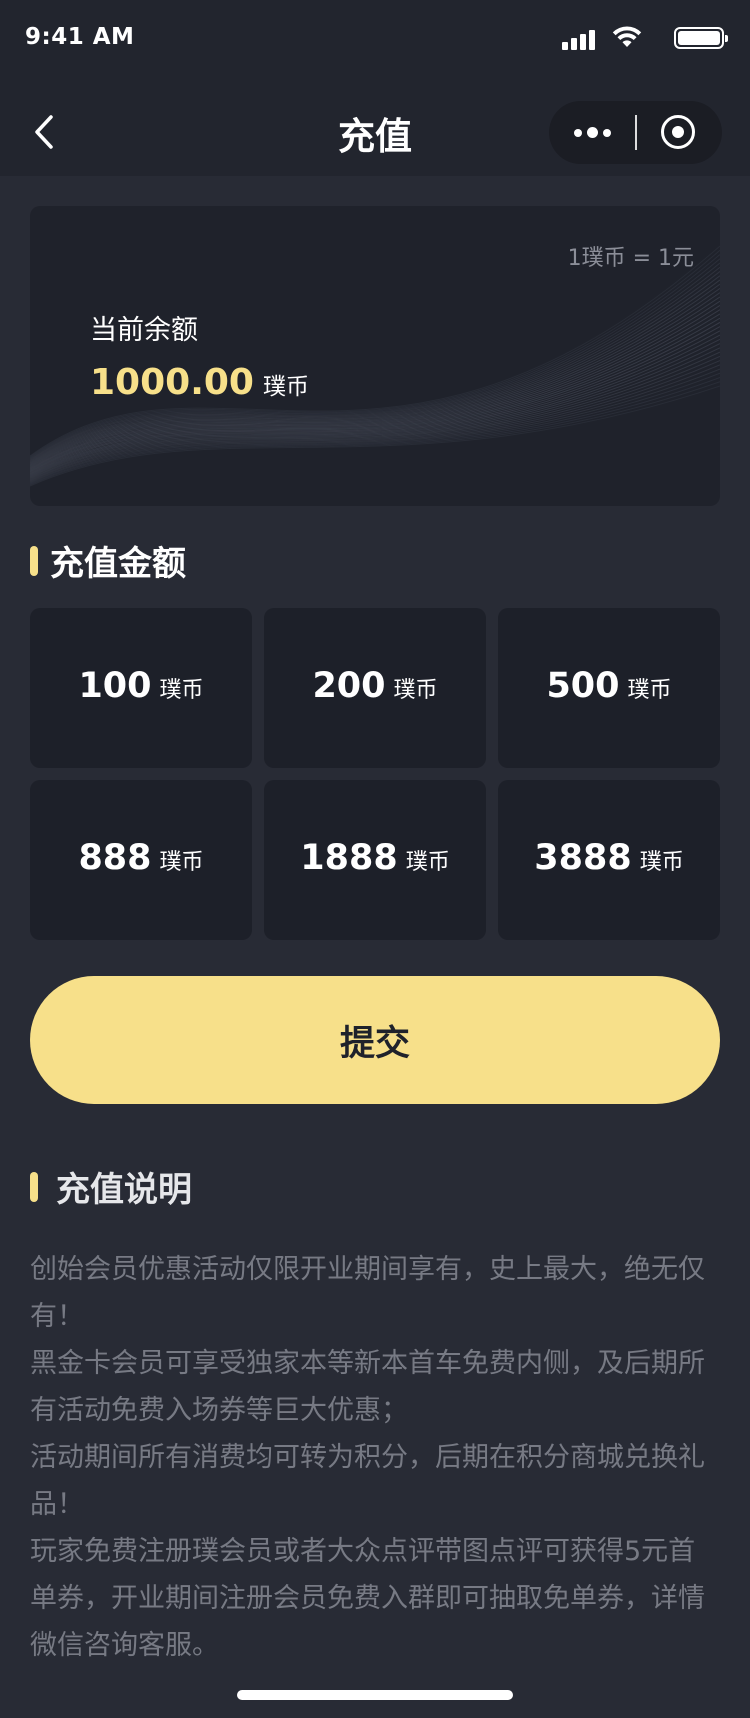 The height and width of the screenshot is (1718, 750). Describe the element at coordinates (375, 1695) in the screenshot. I see `home-indicator` at that location.